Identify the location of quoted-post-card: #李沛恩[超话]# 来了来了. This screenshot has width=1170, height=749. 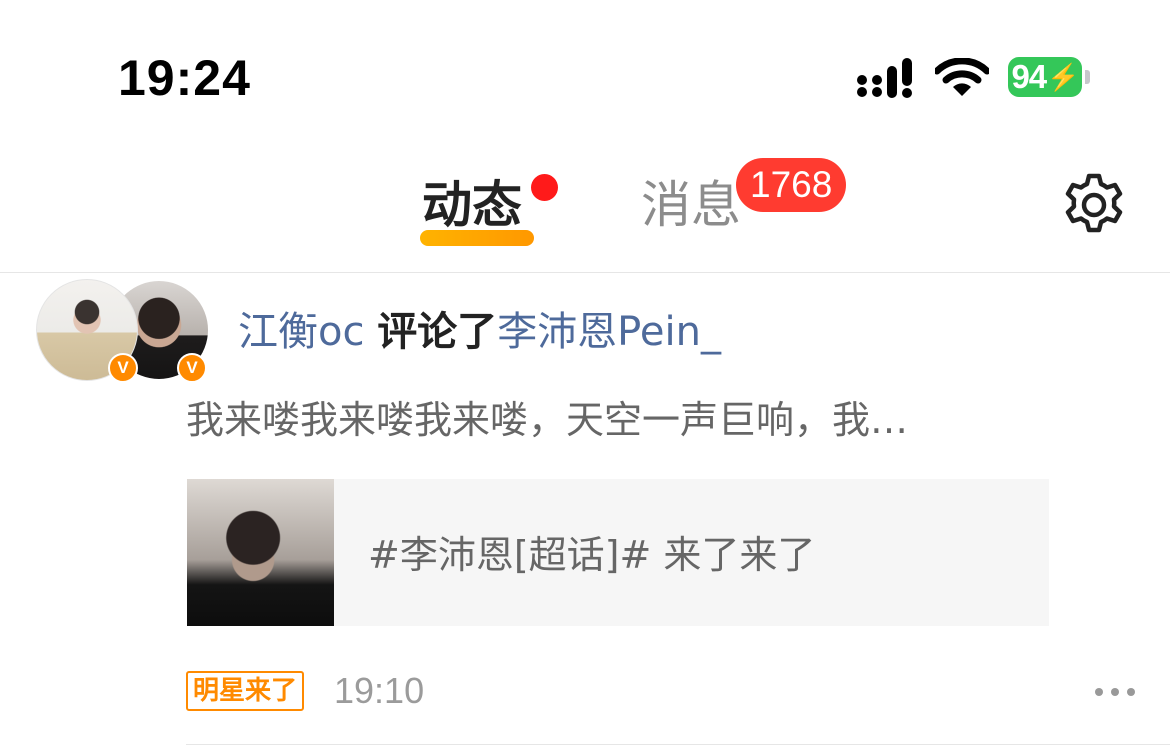
(618, 552).